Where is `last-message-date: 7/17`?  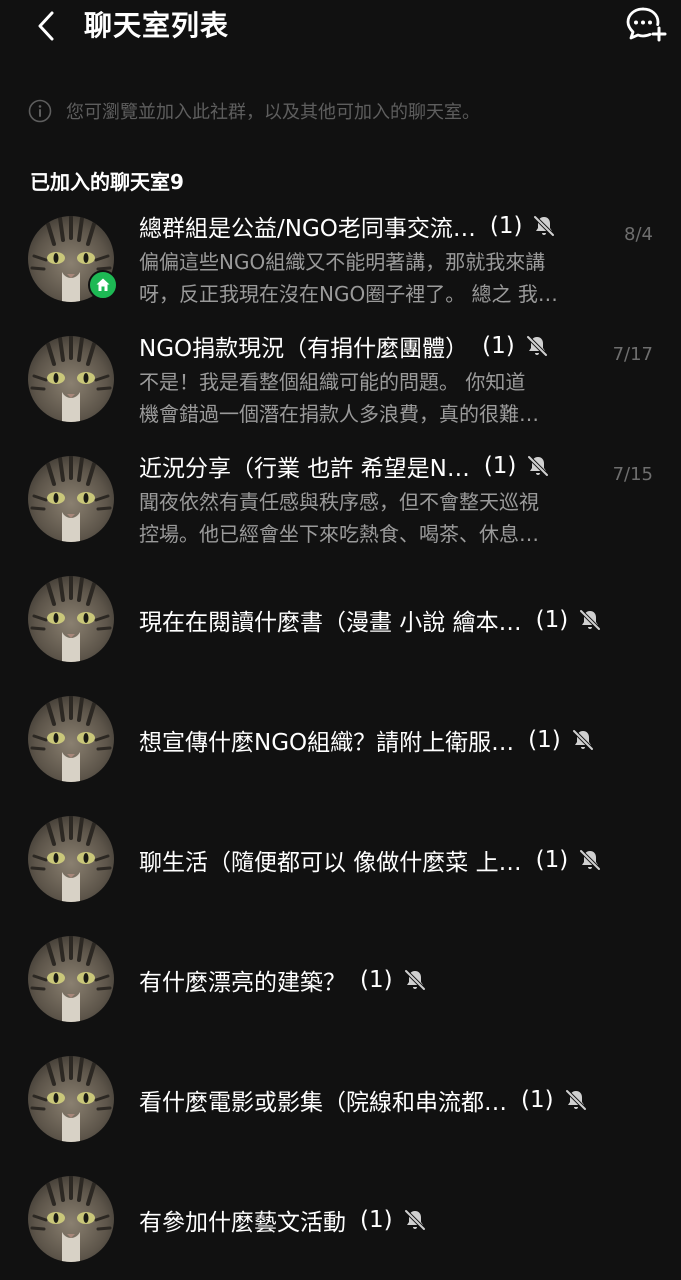 last-message-date: 7/17 is located at coordinates (632, 354).